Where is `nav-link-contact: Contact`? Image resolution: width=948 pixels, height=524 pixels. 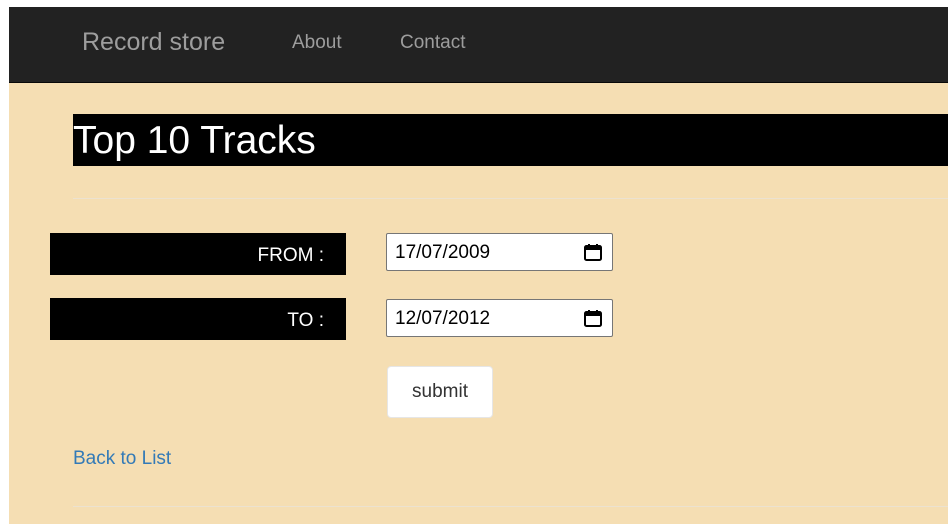
nav-link-contact: Contact is located at coordinates (432, 43).